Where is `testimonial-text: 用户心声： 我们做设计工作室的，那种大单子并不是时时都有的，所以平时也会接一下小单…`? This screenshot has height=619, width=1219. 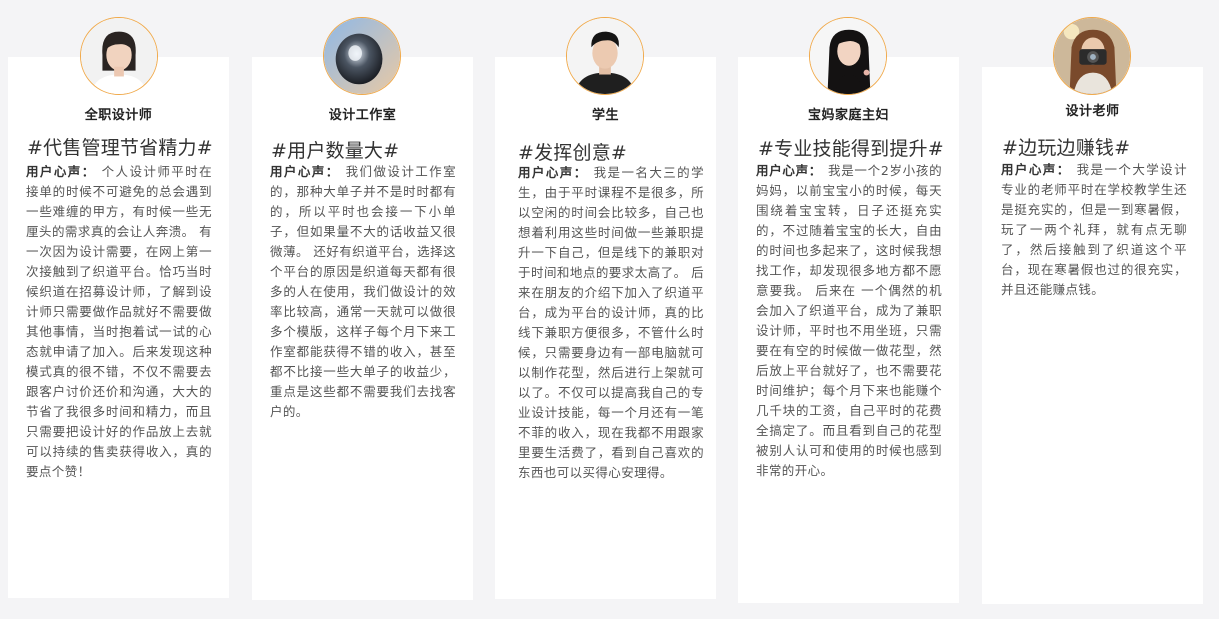 testimonial-text: 用户心声： 我们做设计工作室的，那种大单子并不是时时都有的，所以平时也会接一下小单… is located at coordinates (363, 292).